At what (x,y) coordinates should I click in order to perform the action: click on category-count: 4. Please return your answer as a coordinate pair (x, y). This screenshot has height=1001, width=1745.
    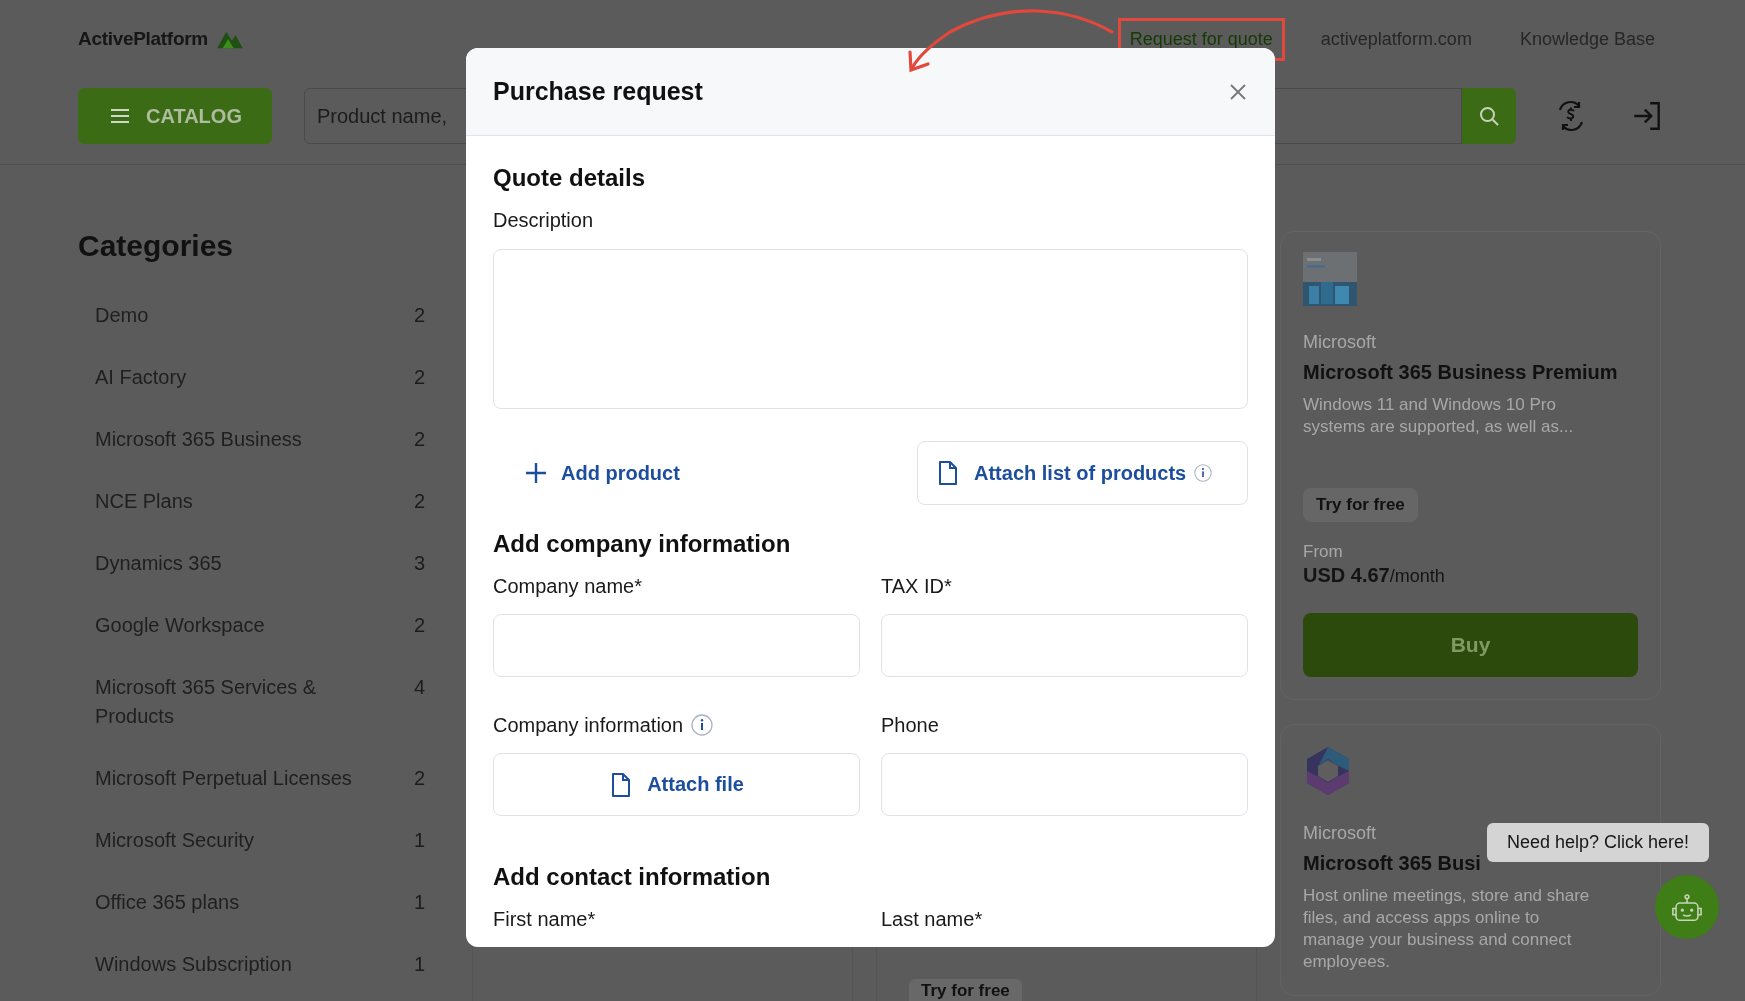
    Looking at the image, I should click on (419, 687).